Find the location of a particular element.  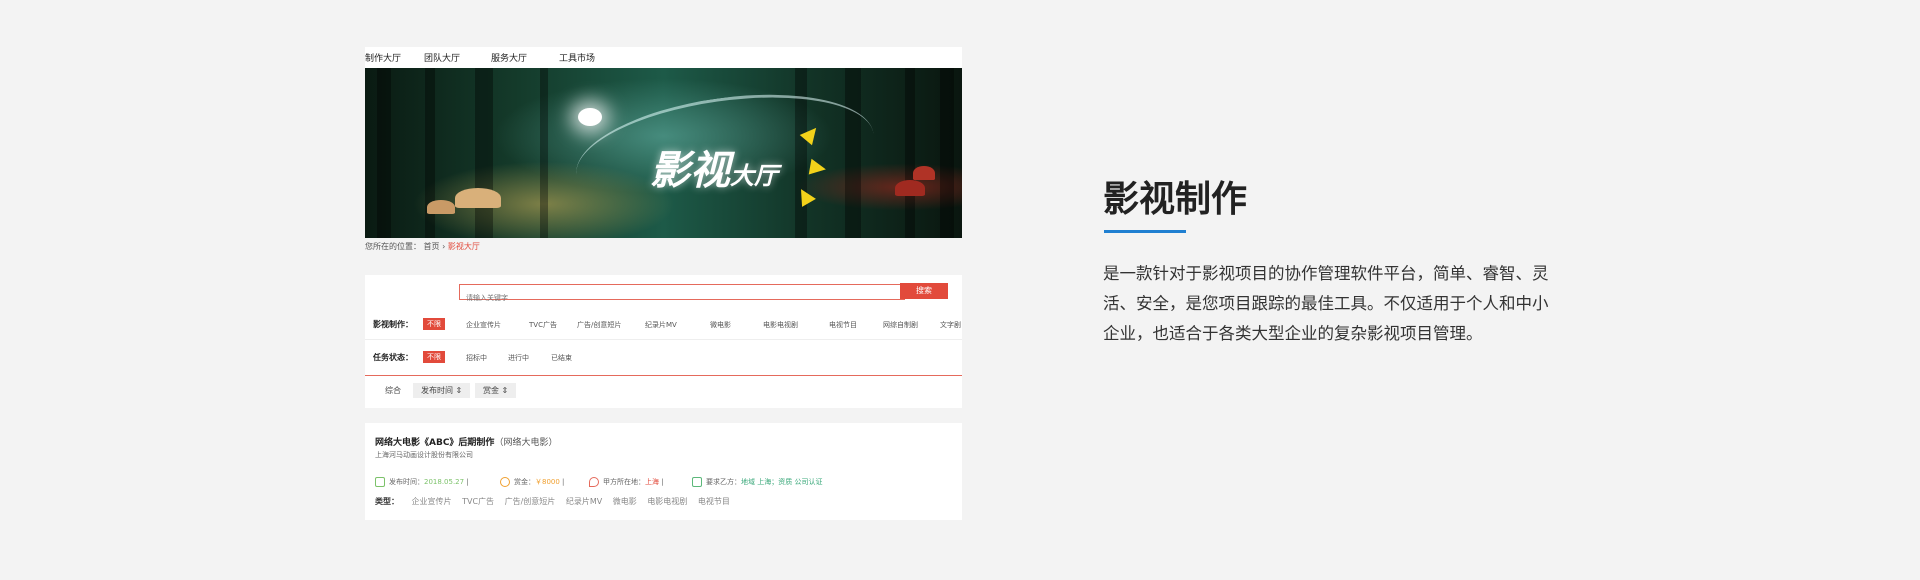

banner-image: 影视大厅 is located at coordinates (663, 153).